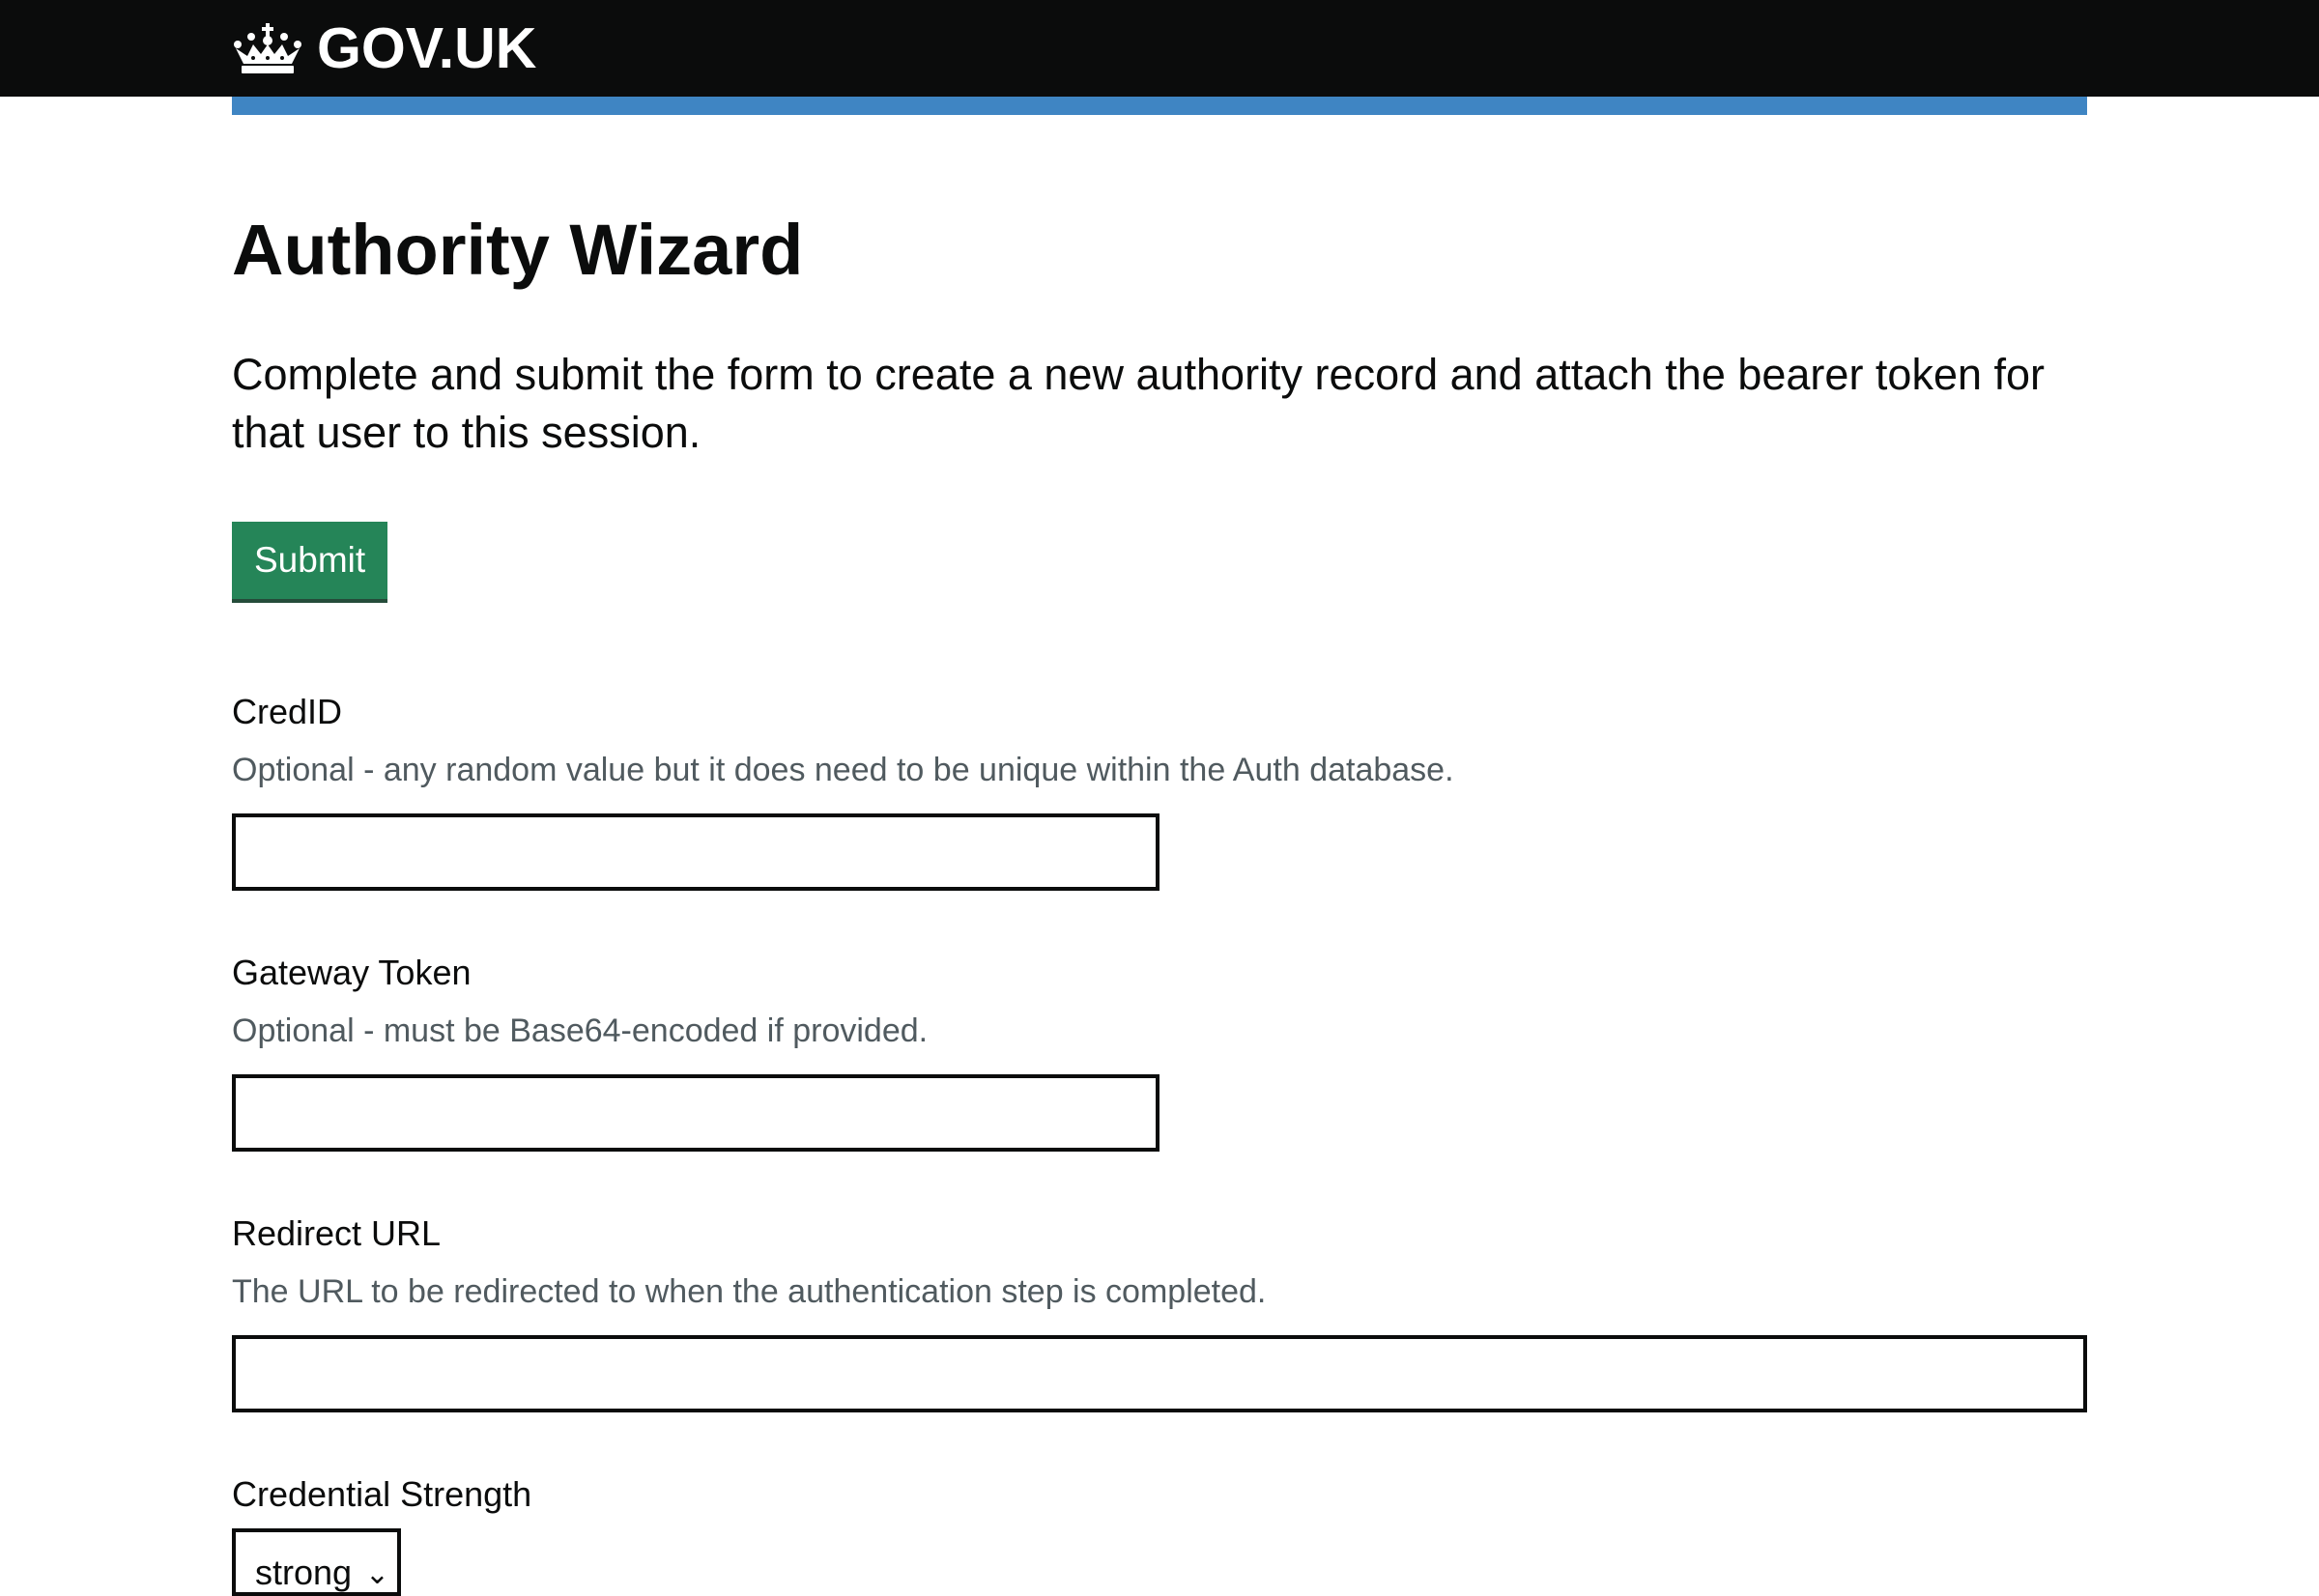  Describe the element at coordinates (352, 973) in the screenshot. I see `gateway-token-label: Gateway Token` at that location.